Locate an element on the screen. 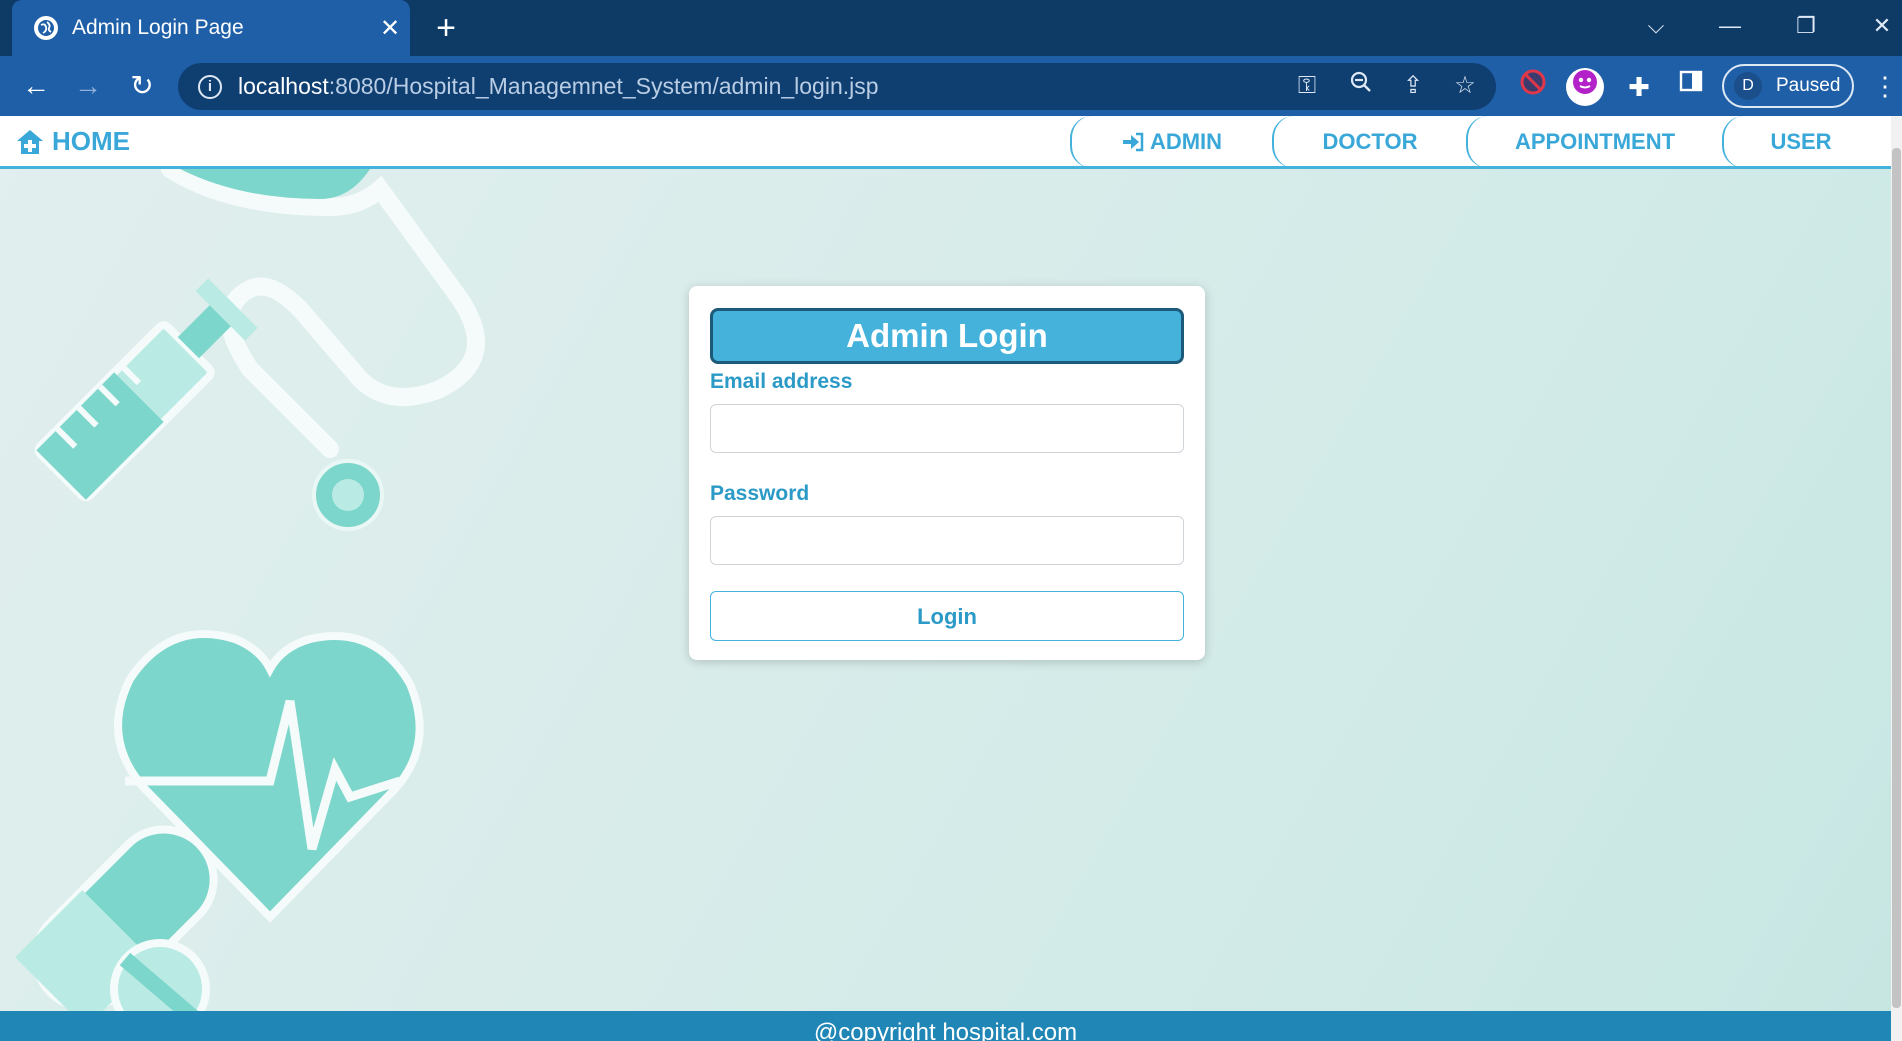 Image resolution: width=1902 pixels, height=1041 pixels. reload-icon: ↻ is located at coordinates (142, 86).